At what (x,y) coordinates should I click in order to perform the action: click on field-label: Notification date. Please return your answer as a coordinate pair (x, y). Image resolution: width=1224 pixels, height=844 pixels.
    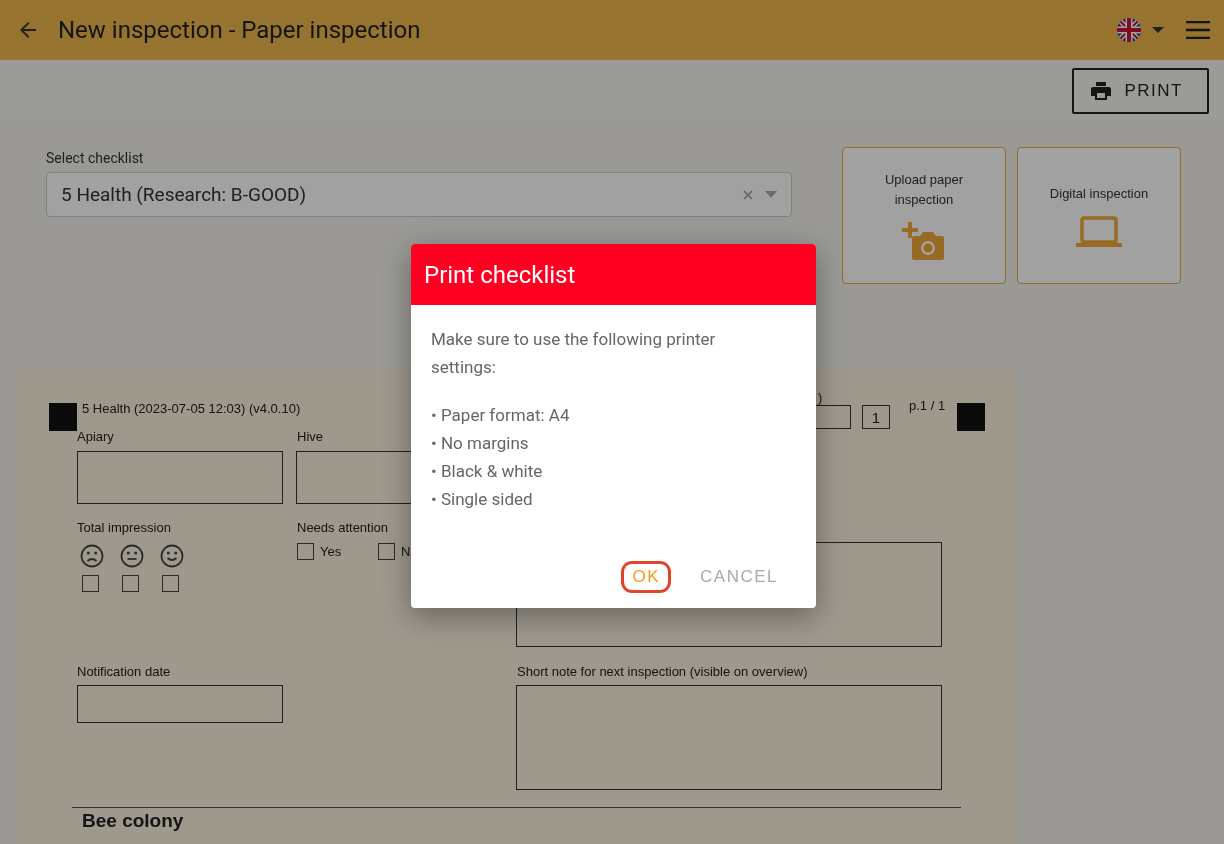
    Looking at the image, I should click on (124, 671).